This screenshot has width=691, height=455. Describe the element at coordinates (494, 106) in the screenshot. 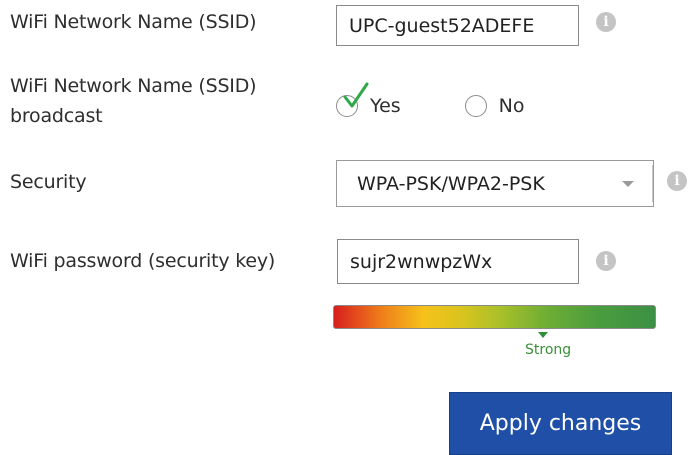

I see `broadcast-no-option: No` at that location.